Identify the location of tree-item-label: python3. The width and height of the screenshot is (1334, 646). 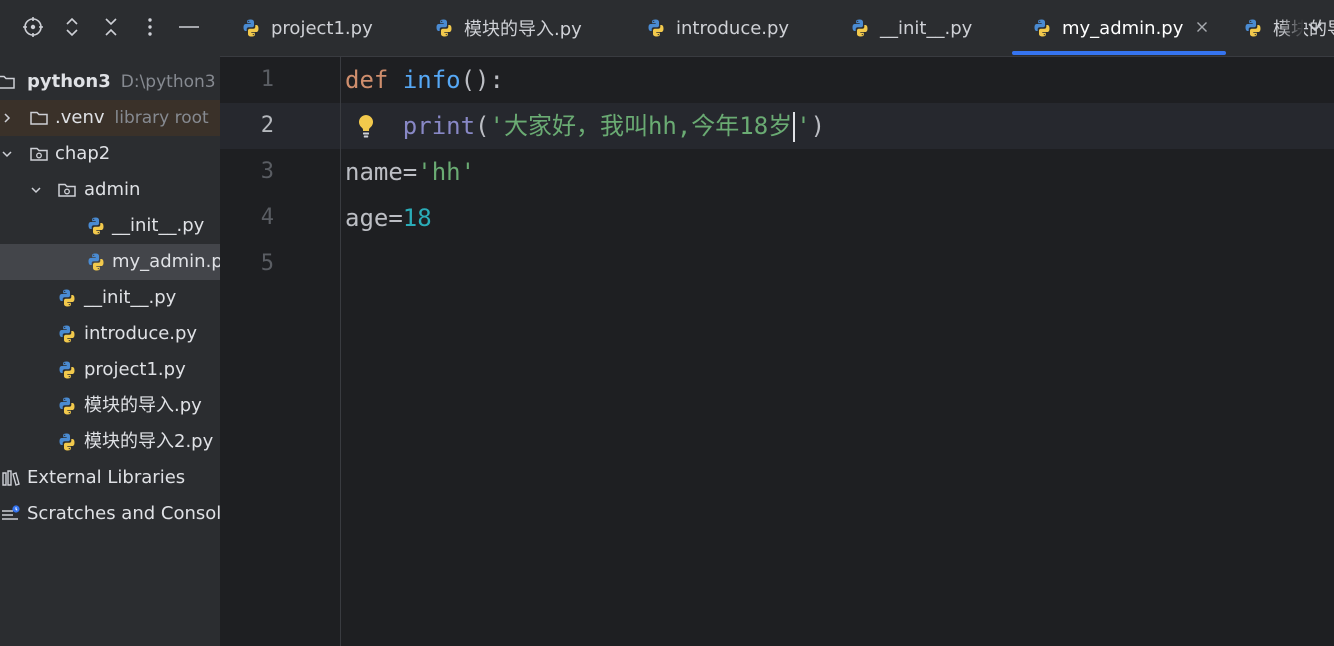
(69, 81).